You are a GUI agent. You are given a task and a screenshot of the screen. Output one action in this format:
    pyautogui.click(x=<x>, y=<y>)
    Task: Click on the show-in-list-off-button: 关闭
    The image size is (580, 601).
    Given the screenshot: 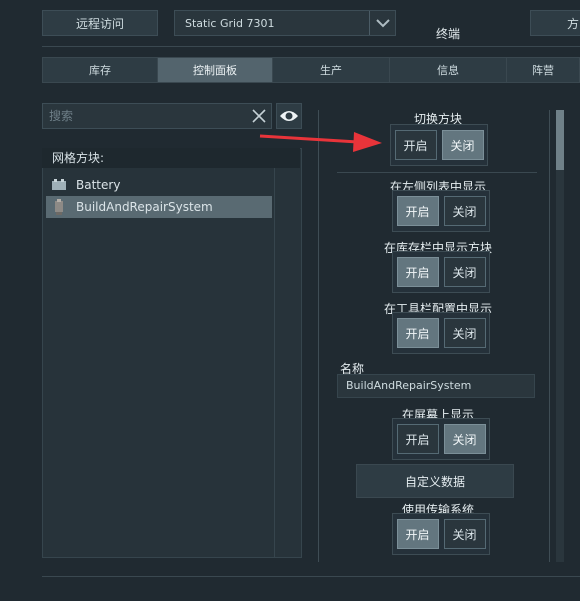 What is the action you would take?
    pyautogui.click(x=464, y=211)
    